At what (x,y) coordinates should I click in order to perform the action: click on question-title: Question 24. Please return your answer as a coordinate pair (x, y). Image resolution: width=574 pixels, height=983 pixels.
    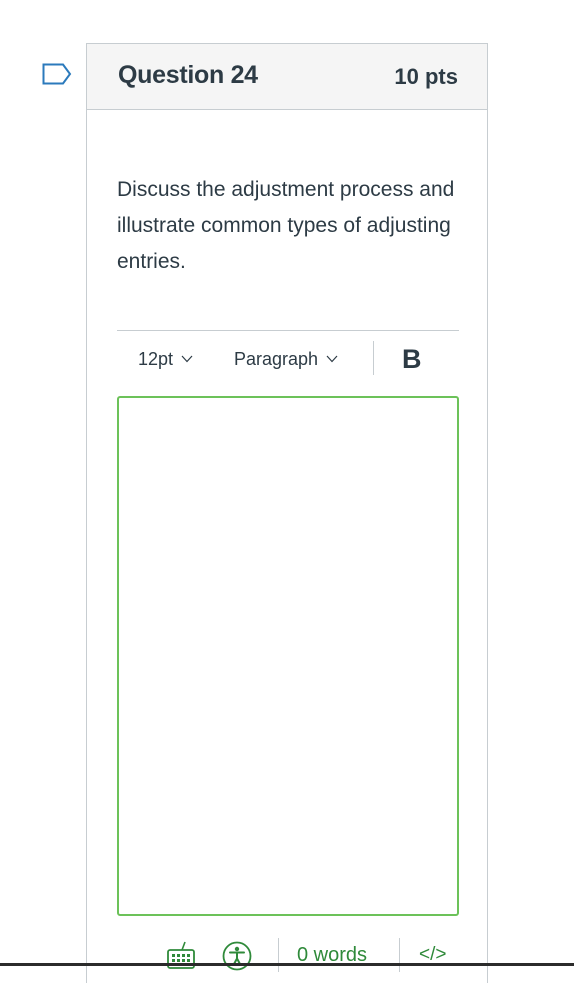
    Looking at the image, I should click on (188, 75).